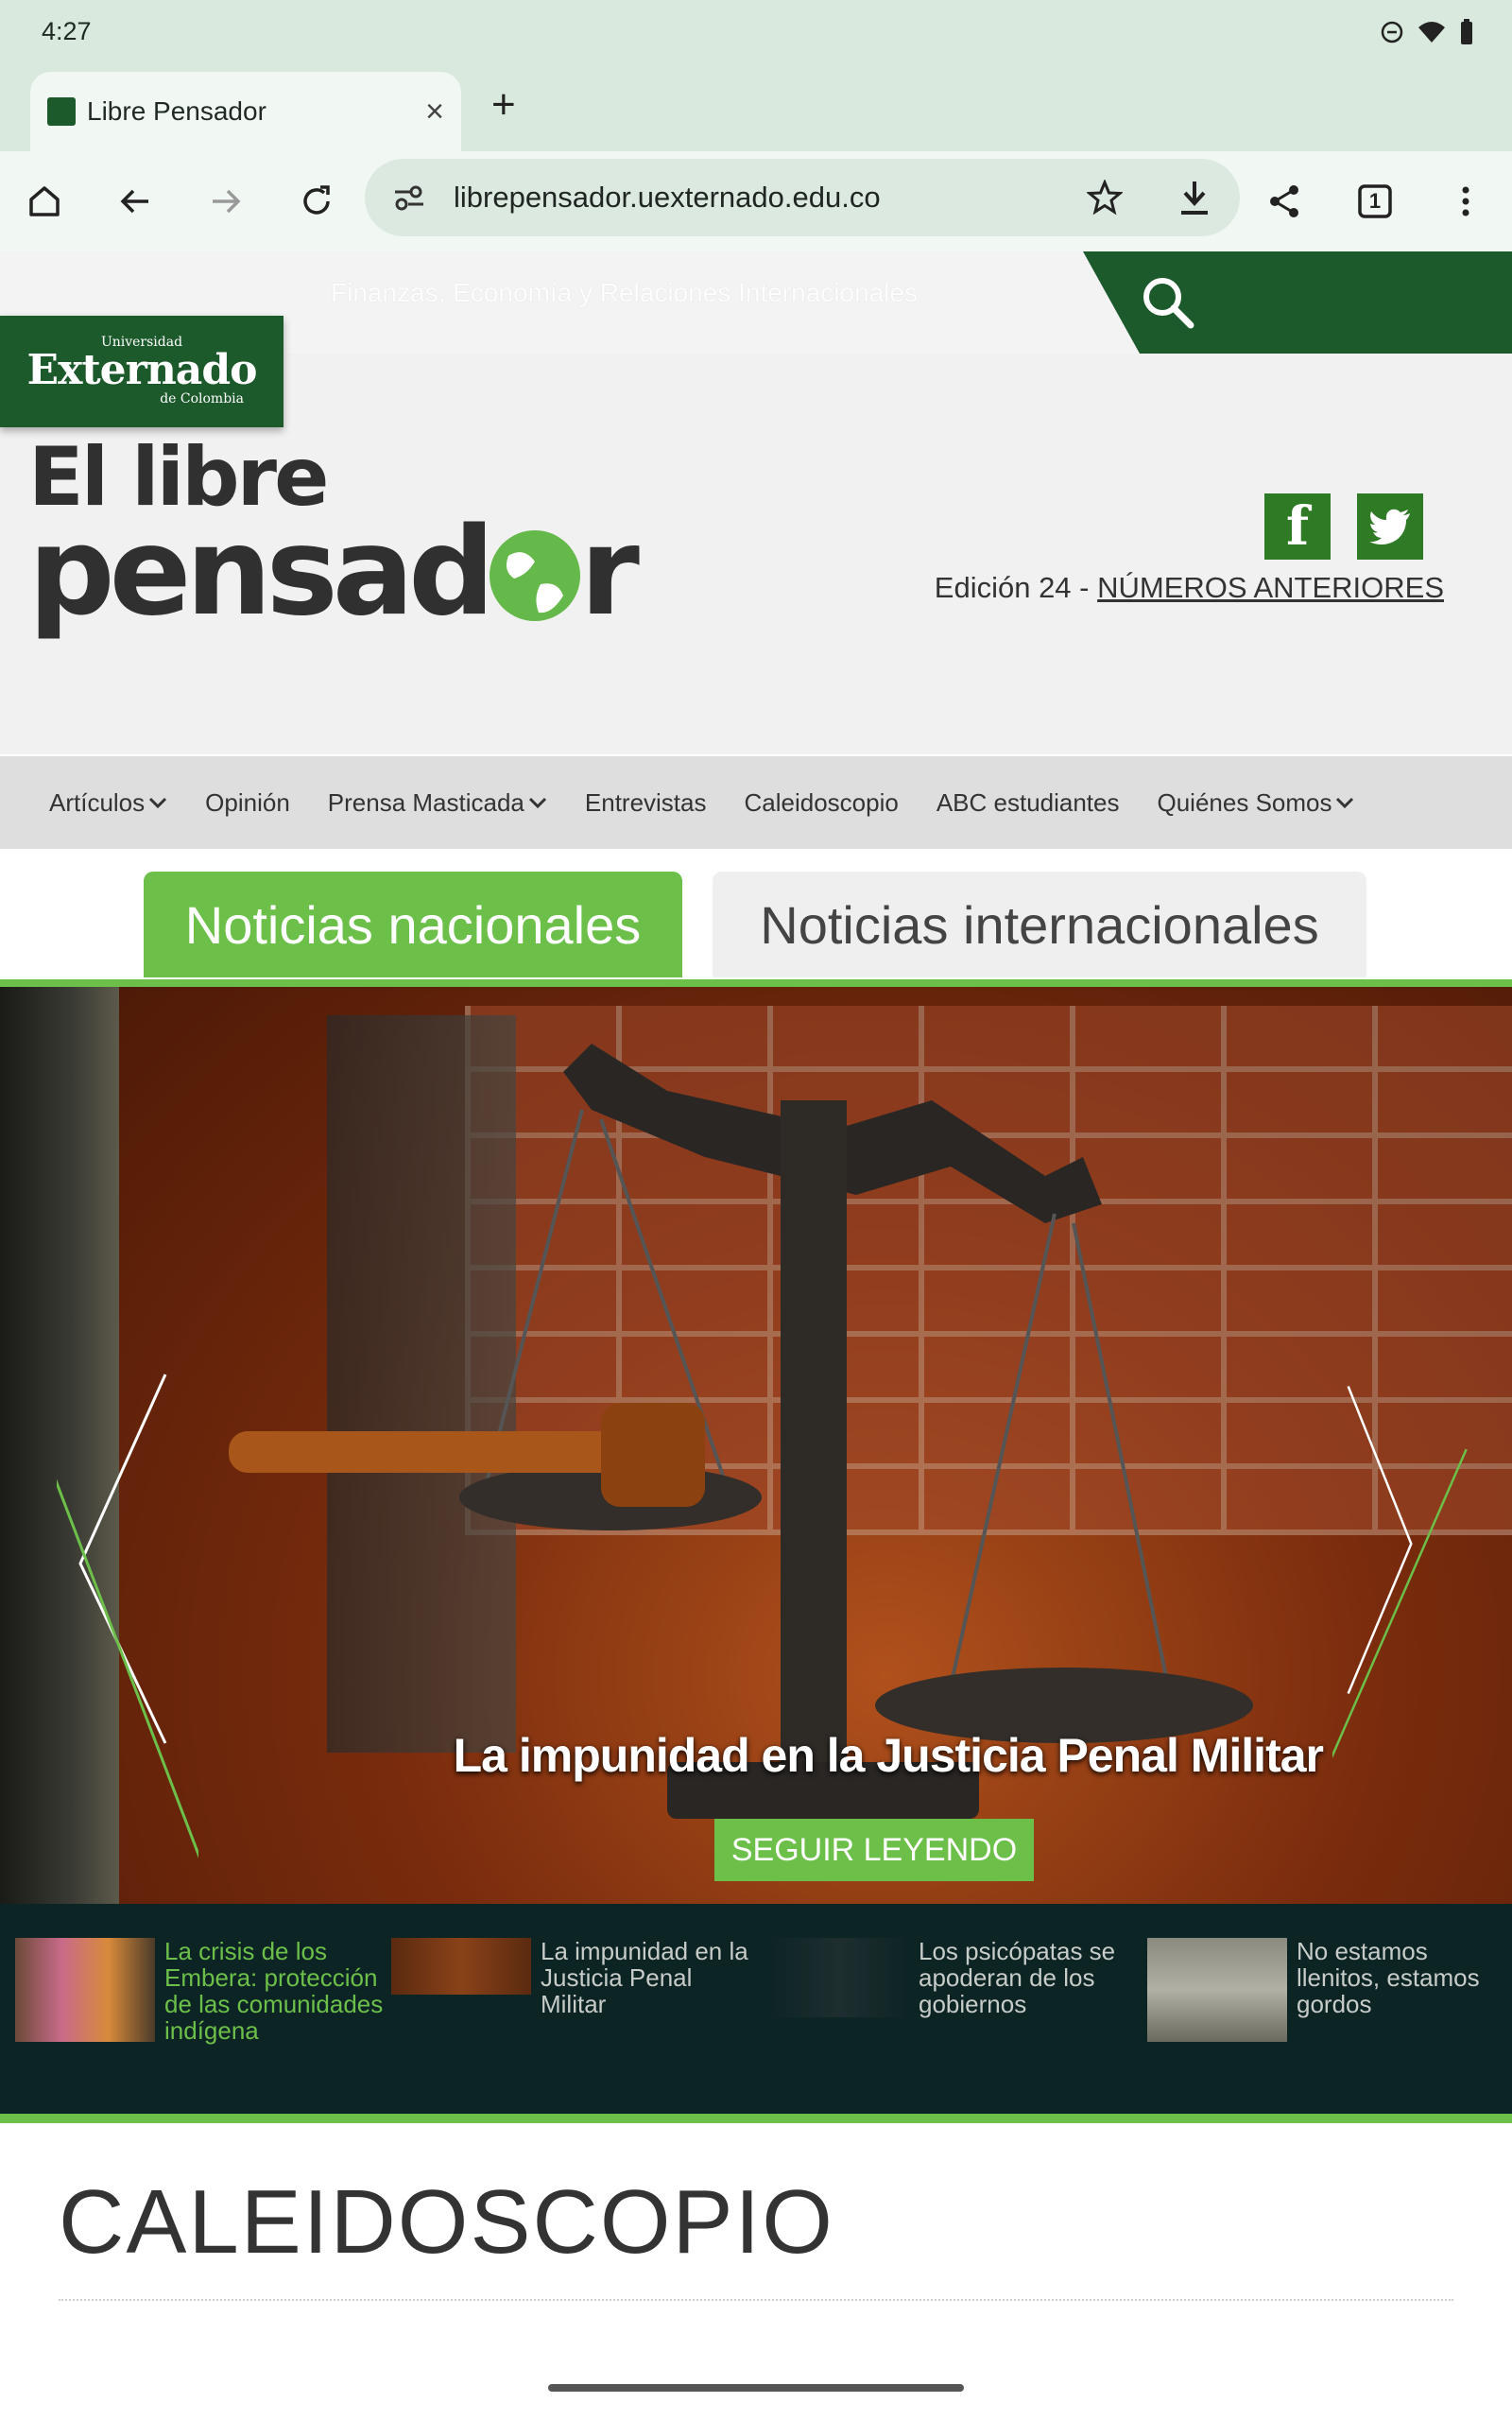  I want to click on section-divider, so click(756, 2300).